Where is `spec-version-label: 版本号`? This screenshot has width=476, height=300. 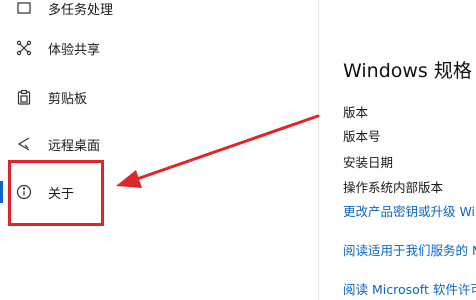
spec-version-label: 版本号 is located at coordinates (362, 136).